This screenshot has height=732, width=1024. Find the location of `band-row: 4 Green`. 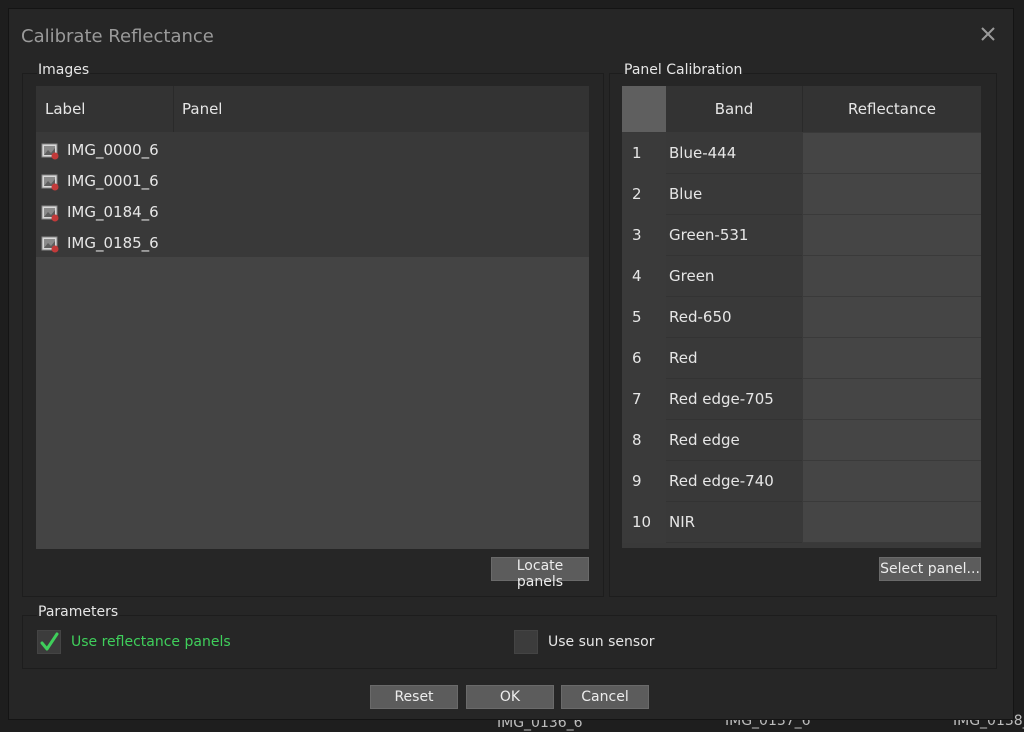

band-row: 4 Green is located at coordinates (801, 276).